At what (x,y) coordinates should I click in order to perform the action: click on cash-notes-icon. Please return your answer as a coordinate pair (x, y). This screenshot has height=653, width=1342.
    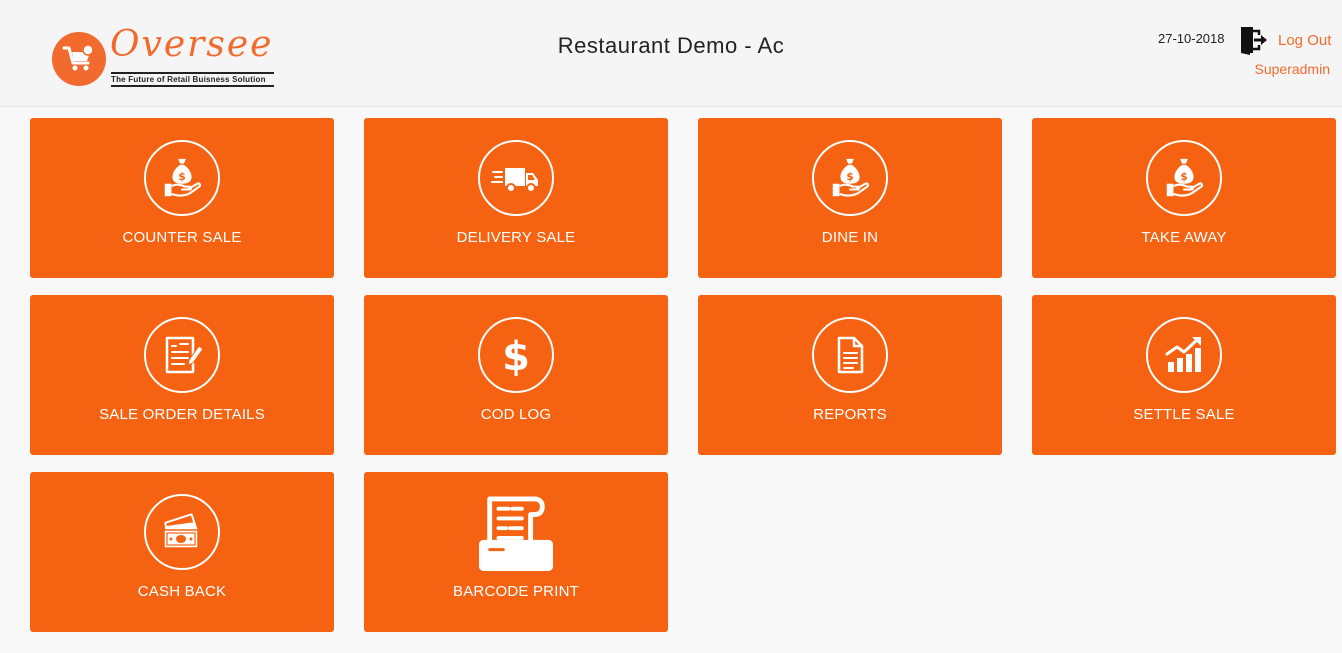
    Looking at the image, I should click on (182, 532).